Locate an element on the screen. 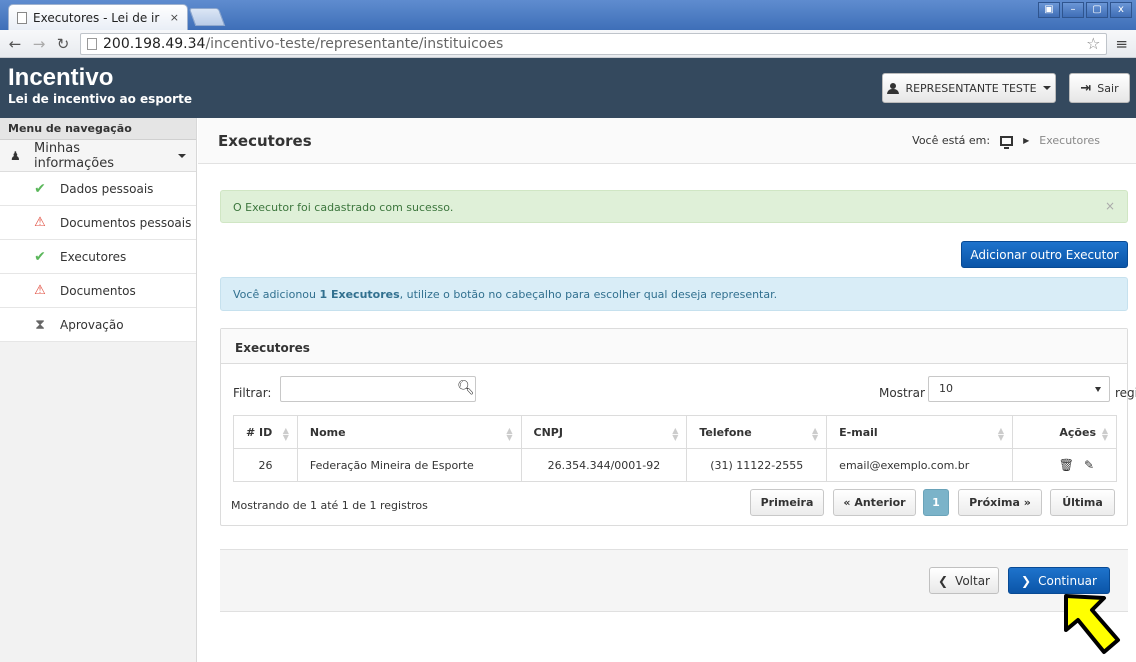 Image resolution: width=1136 pixels, height=662 pixels. user-icon is located at coordinates (893, 88).